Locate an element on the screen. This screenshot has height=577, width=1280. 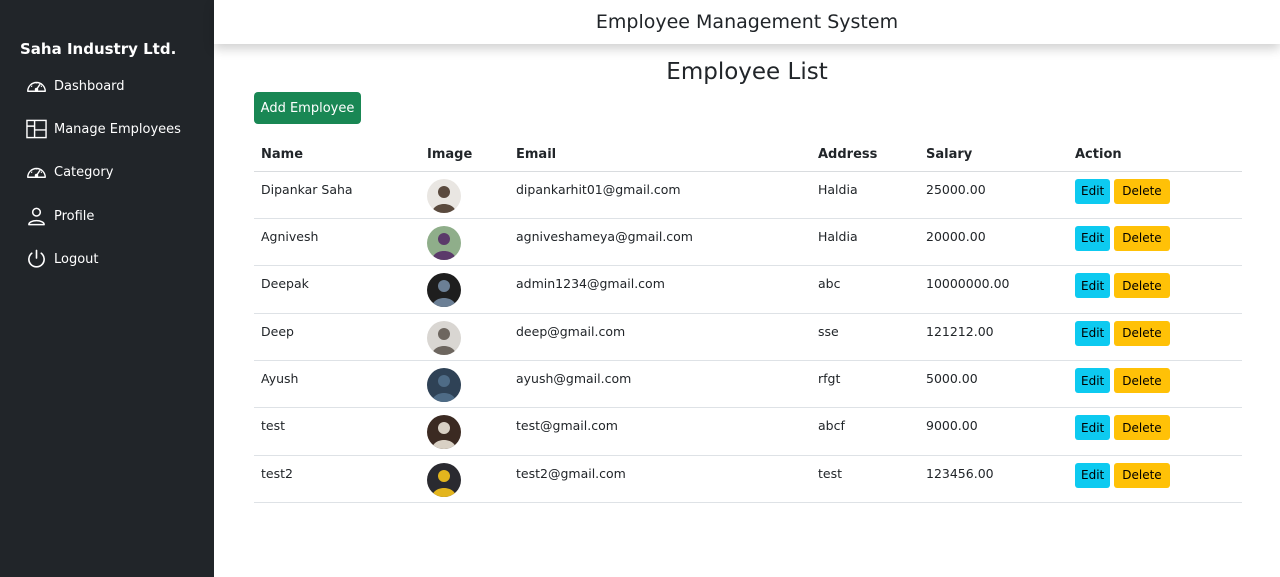
brand-name: Saha Industry Ltd. is located at coordinates (98, 49).